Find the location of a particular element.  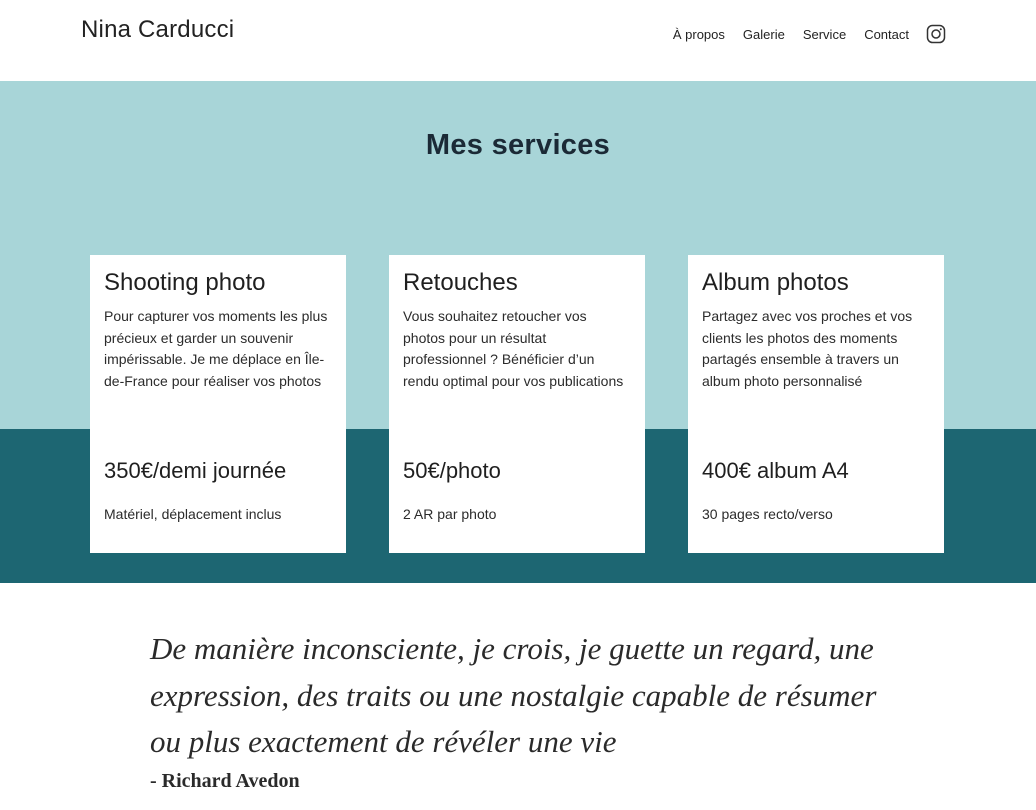

card-title: Retouches is located at coordinates (460, 282).